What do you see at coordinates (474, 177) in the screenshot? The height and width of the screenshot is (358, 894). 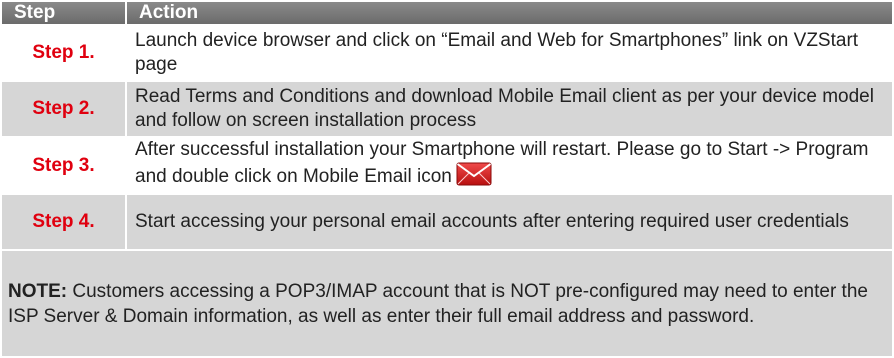 I see `envelope-icon` at bounding box center [474, 177].